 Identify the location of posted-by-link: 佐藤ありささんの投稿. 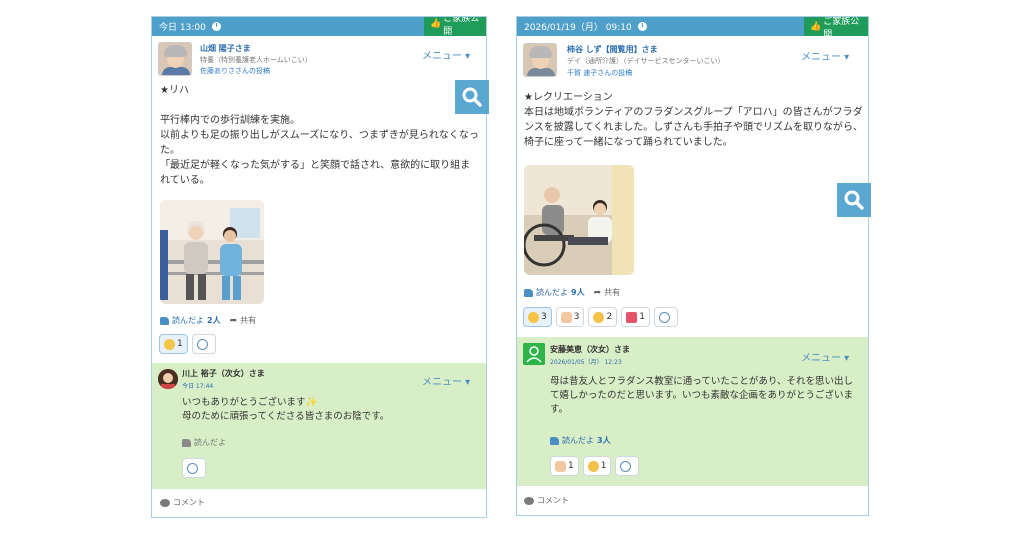
(235, 71).